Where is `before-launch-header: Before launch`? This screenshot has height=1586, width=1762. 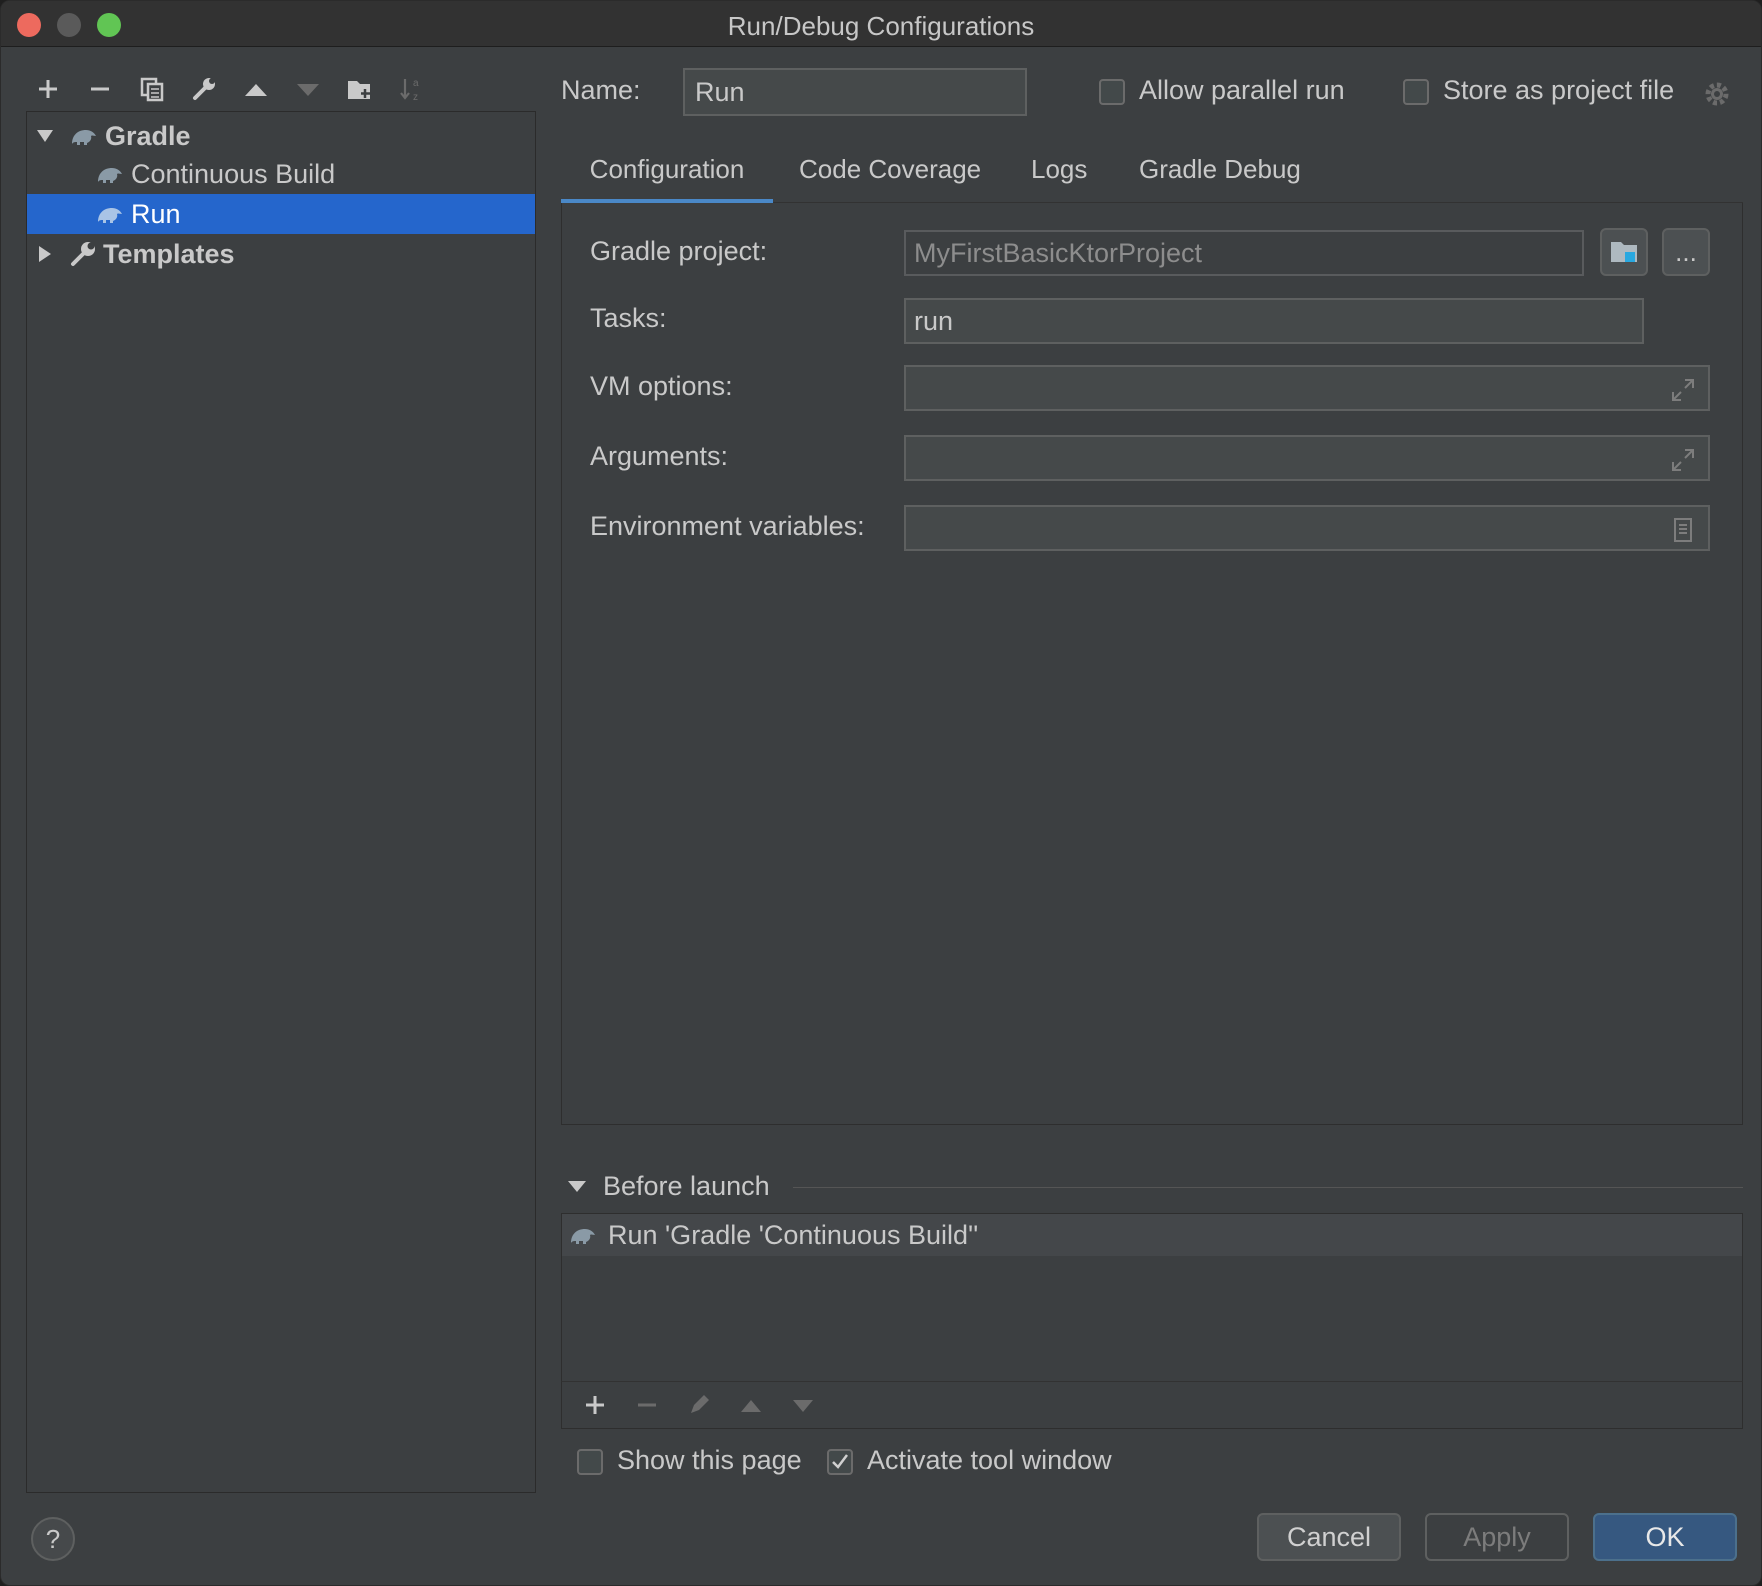 before-launch-header: Before launch is located at coordinates (668, 1186).